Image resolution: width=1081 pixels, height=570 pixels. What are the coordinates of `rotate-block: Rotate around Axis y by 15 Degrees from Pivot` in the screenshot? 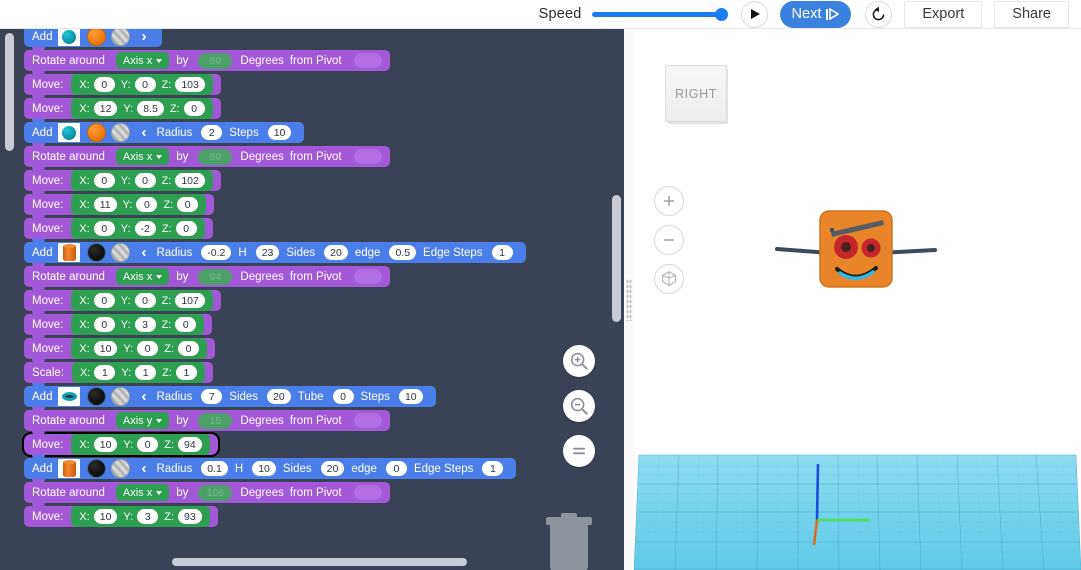 It's located at (207, 419).